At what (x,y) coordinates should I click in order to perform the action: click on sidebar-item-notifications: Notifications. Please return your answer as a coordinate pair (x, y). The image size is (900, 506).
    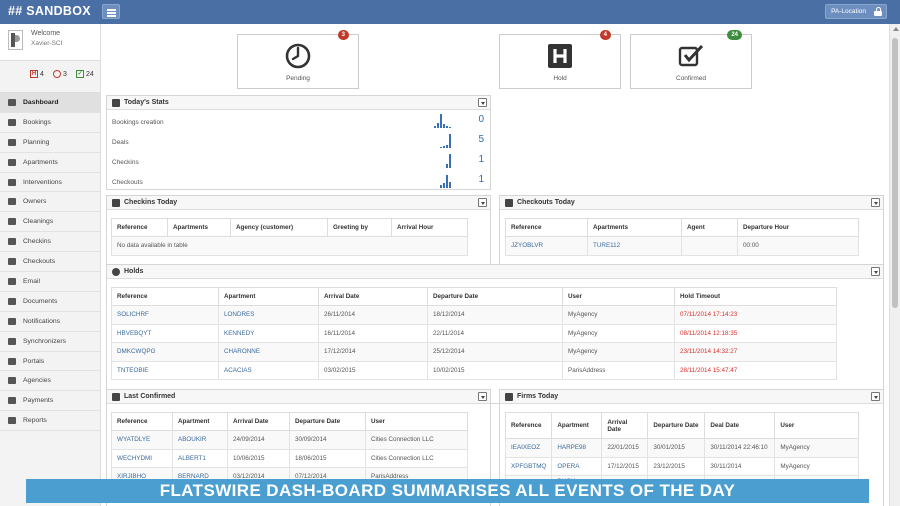
    Looking at the image, I should click on (50, 322).